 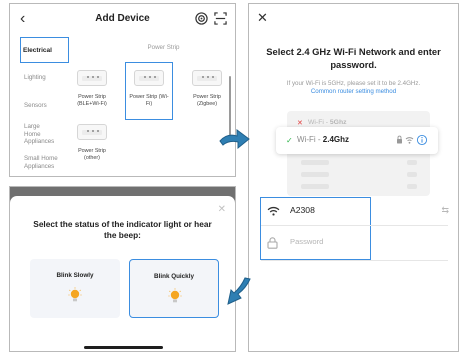 I want to click on qr-scan-icon, so click(x=220, y=18).